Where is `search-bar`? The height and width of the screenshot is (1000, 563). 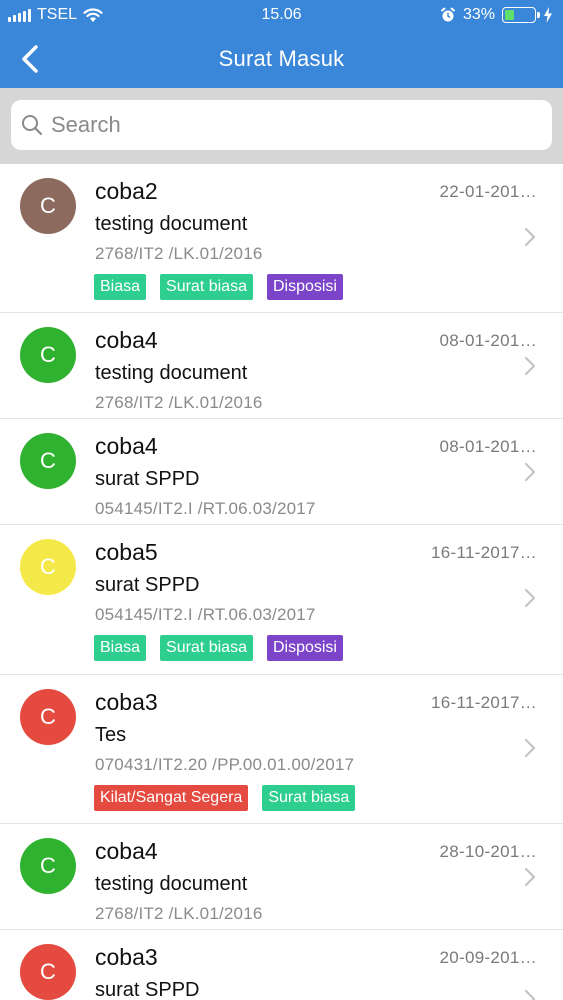 search-bar is located at coordinates (281, 126).